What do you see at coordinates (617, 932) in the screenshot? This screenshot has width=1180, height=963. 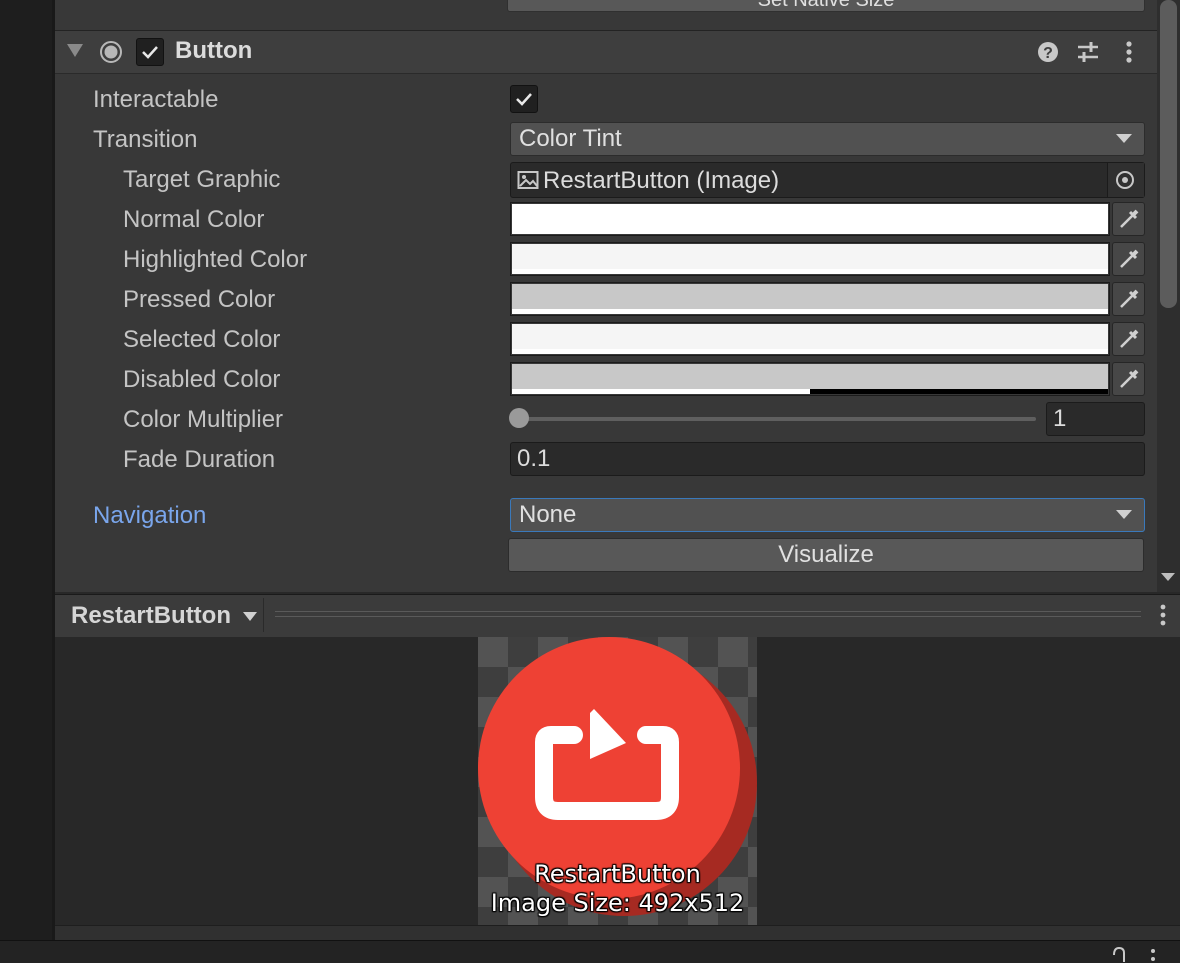 I see `preview-footer` at bounding box center [617, 932].